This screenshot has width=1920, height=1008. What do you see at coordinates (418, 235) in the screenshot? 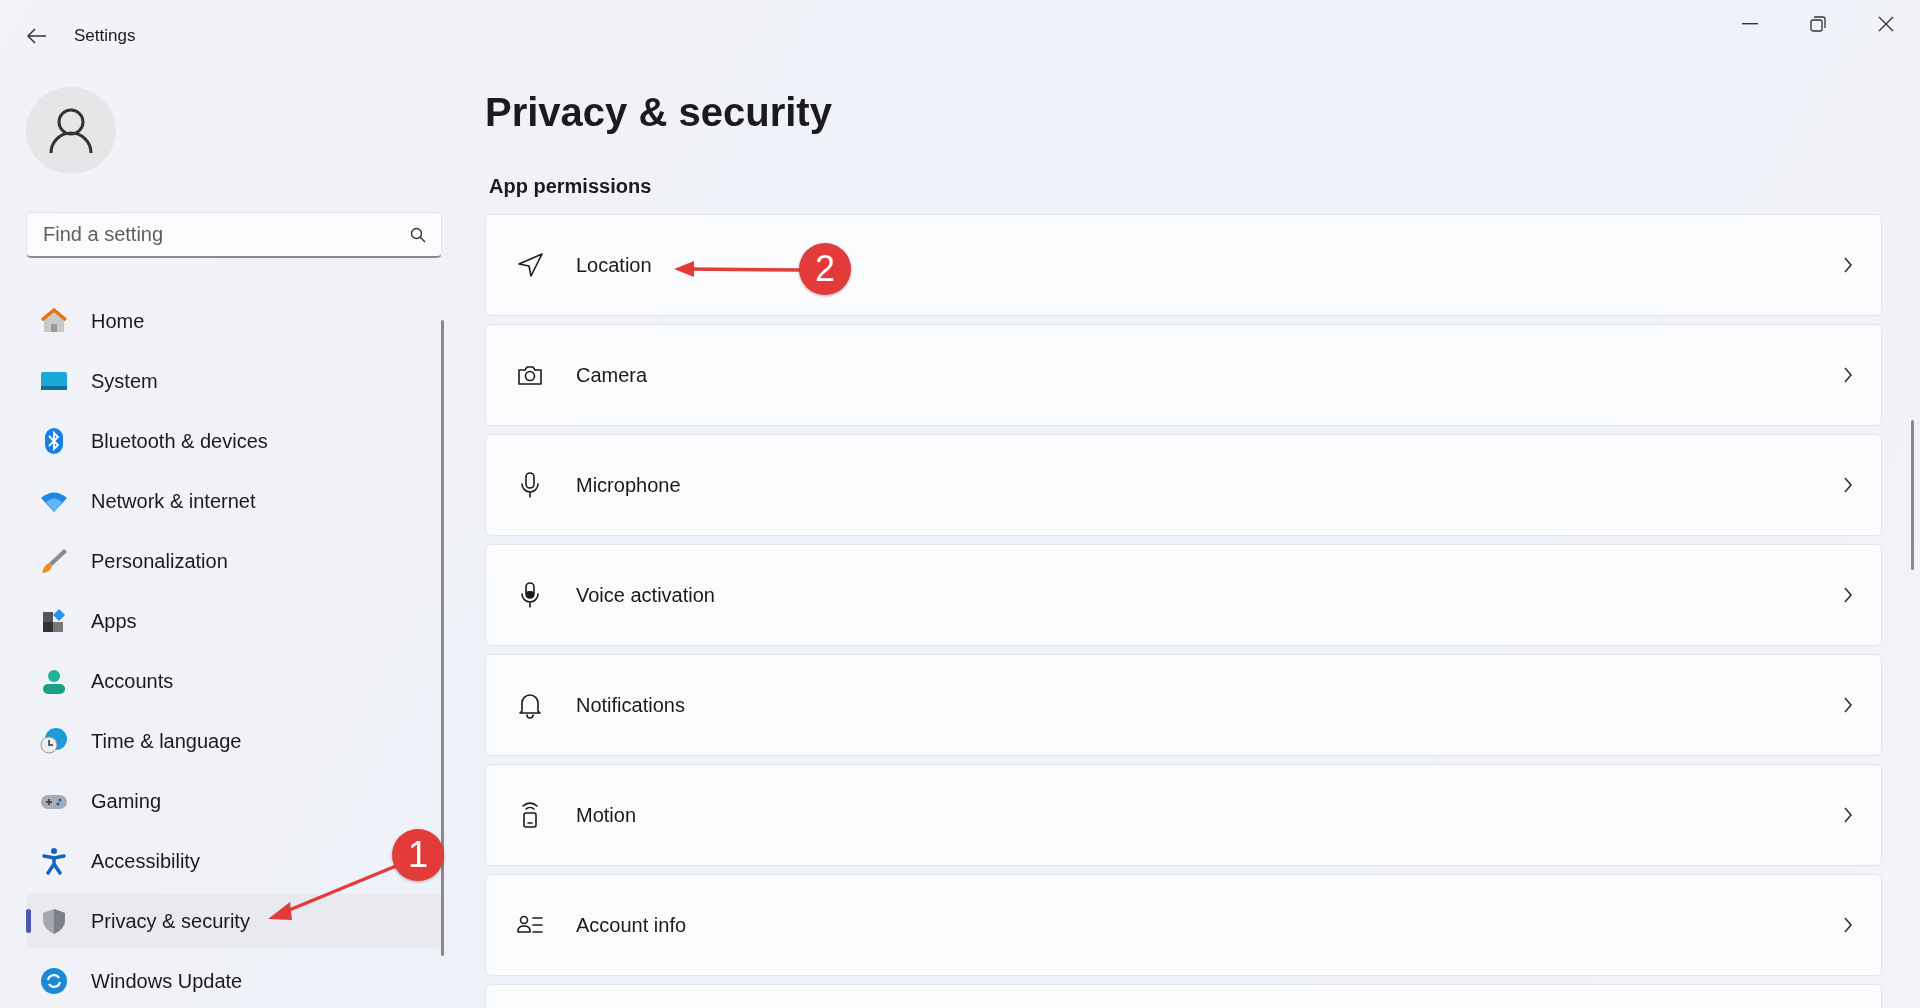
I see `search-icon` at bounding box center [418, 235].